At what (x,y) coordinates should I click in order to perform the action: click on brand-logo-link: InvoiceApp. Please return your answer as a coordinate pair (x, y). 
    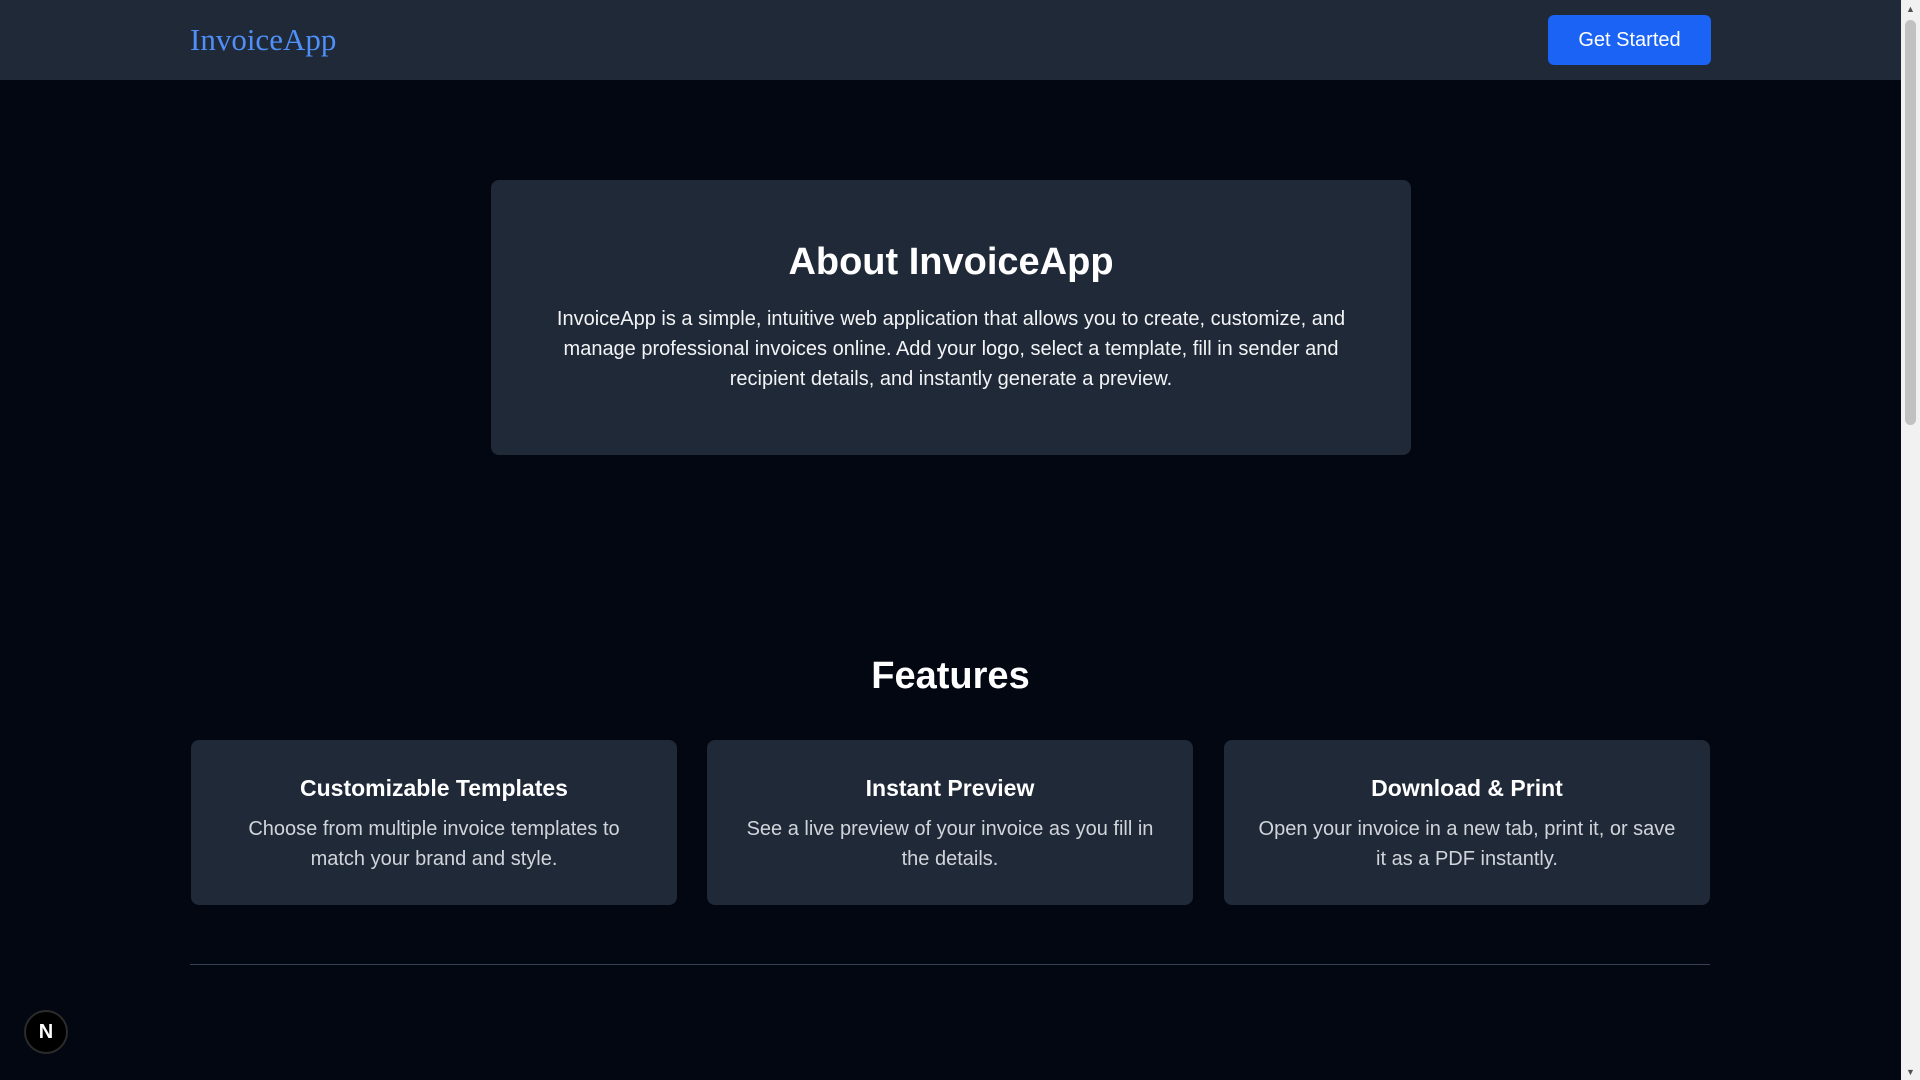
    Looking at the image, I should click on (263, 40).